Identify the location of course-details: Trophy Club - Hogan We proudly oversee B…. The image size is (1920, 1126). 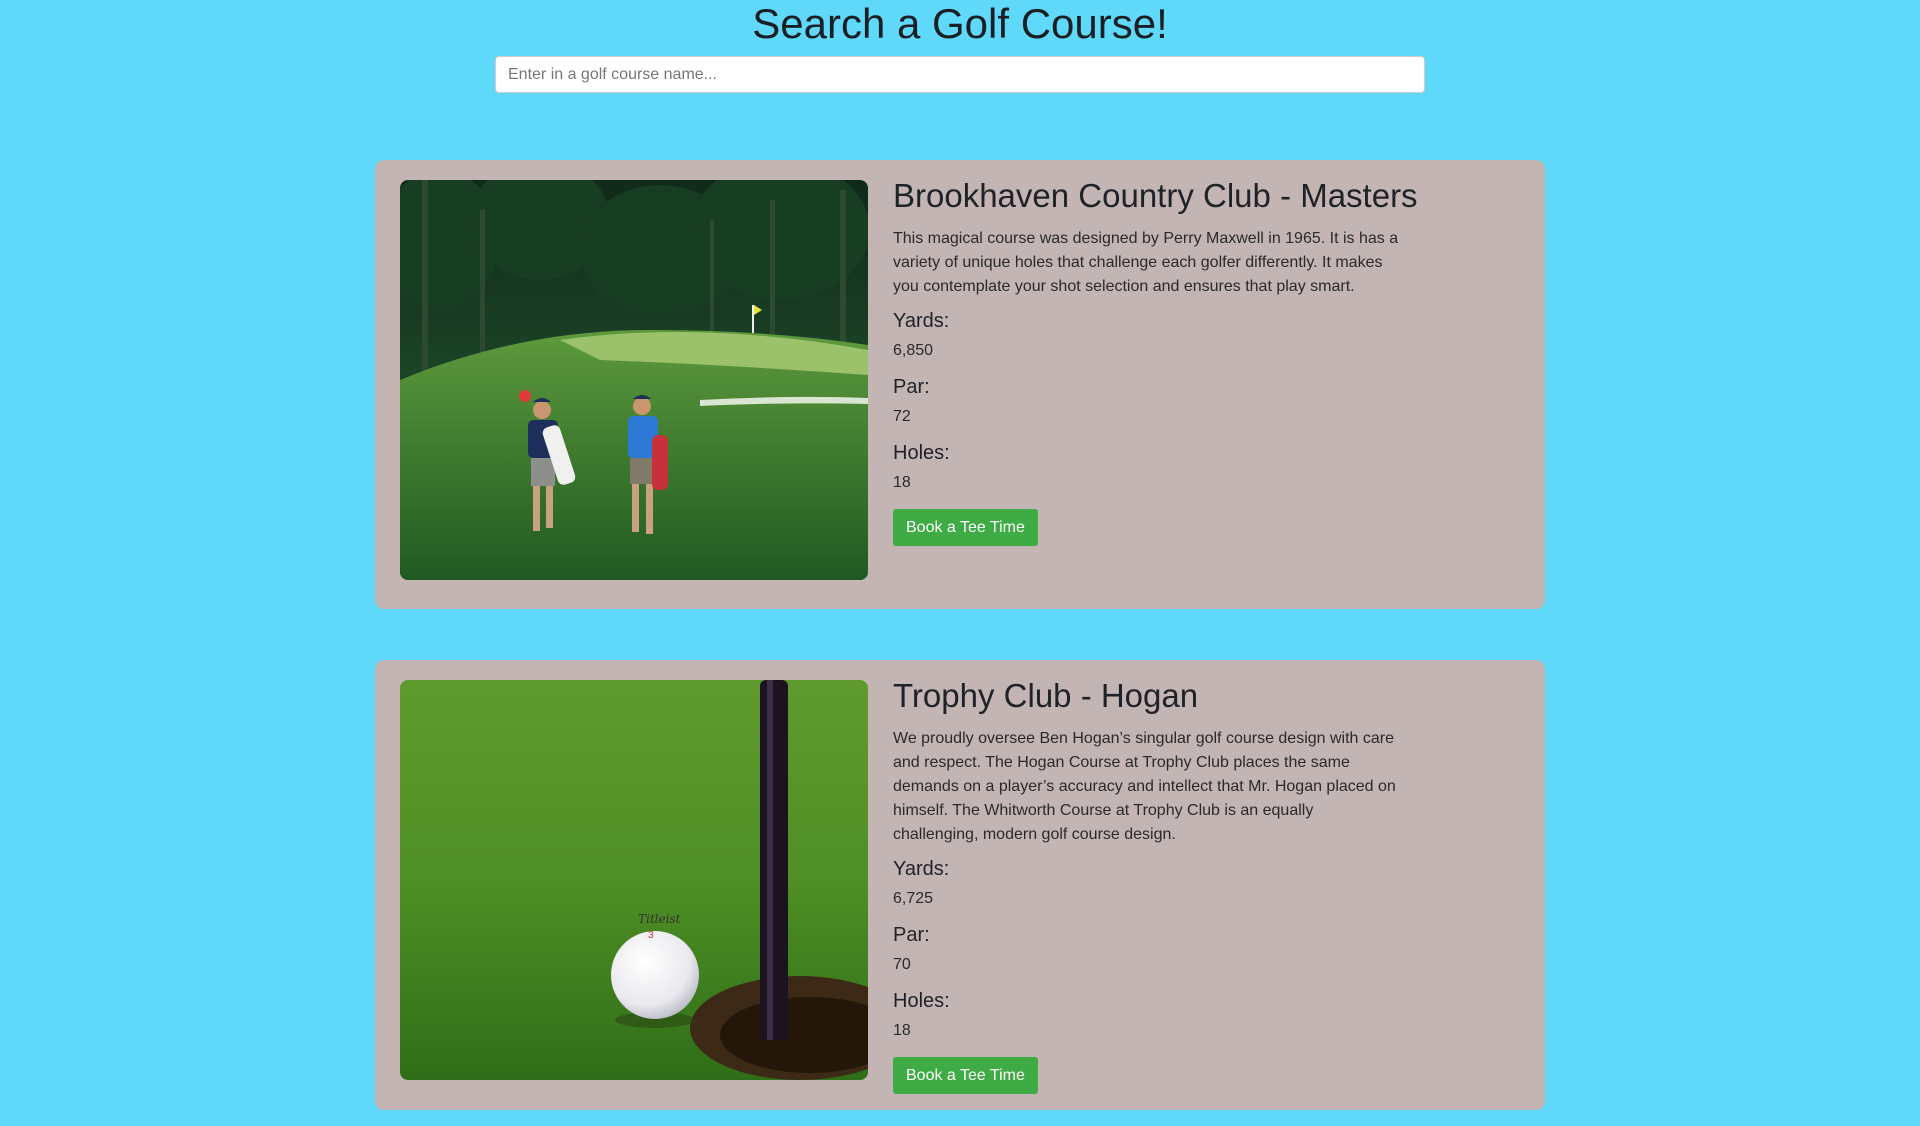
(1148, 885).